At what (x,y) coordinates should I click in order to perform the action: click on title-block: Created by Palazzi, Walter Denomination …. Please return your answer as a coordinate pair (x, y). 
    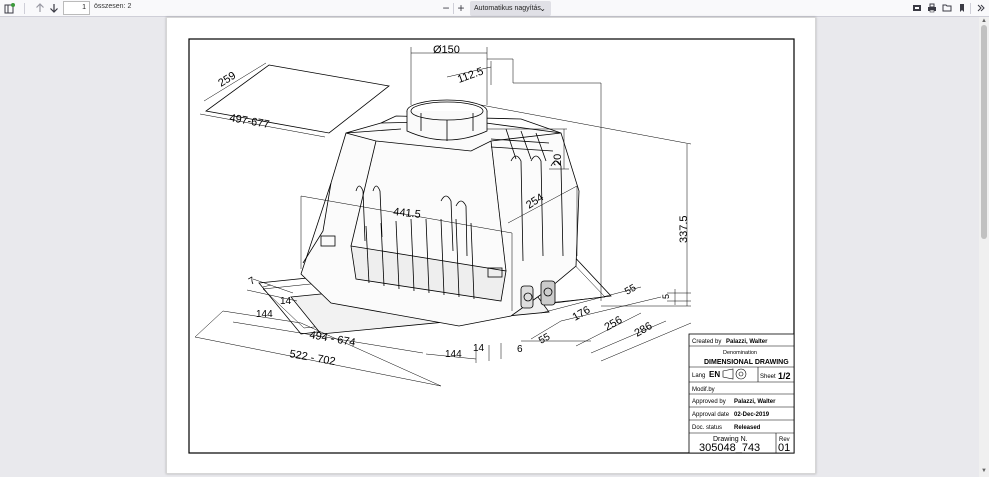
    Looking at the image, I should click on (741, 393).